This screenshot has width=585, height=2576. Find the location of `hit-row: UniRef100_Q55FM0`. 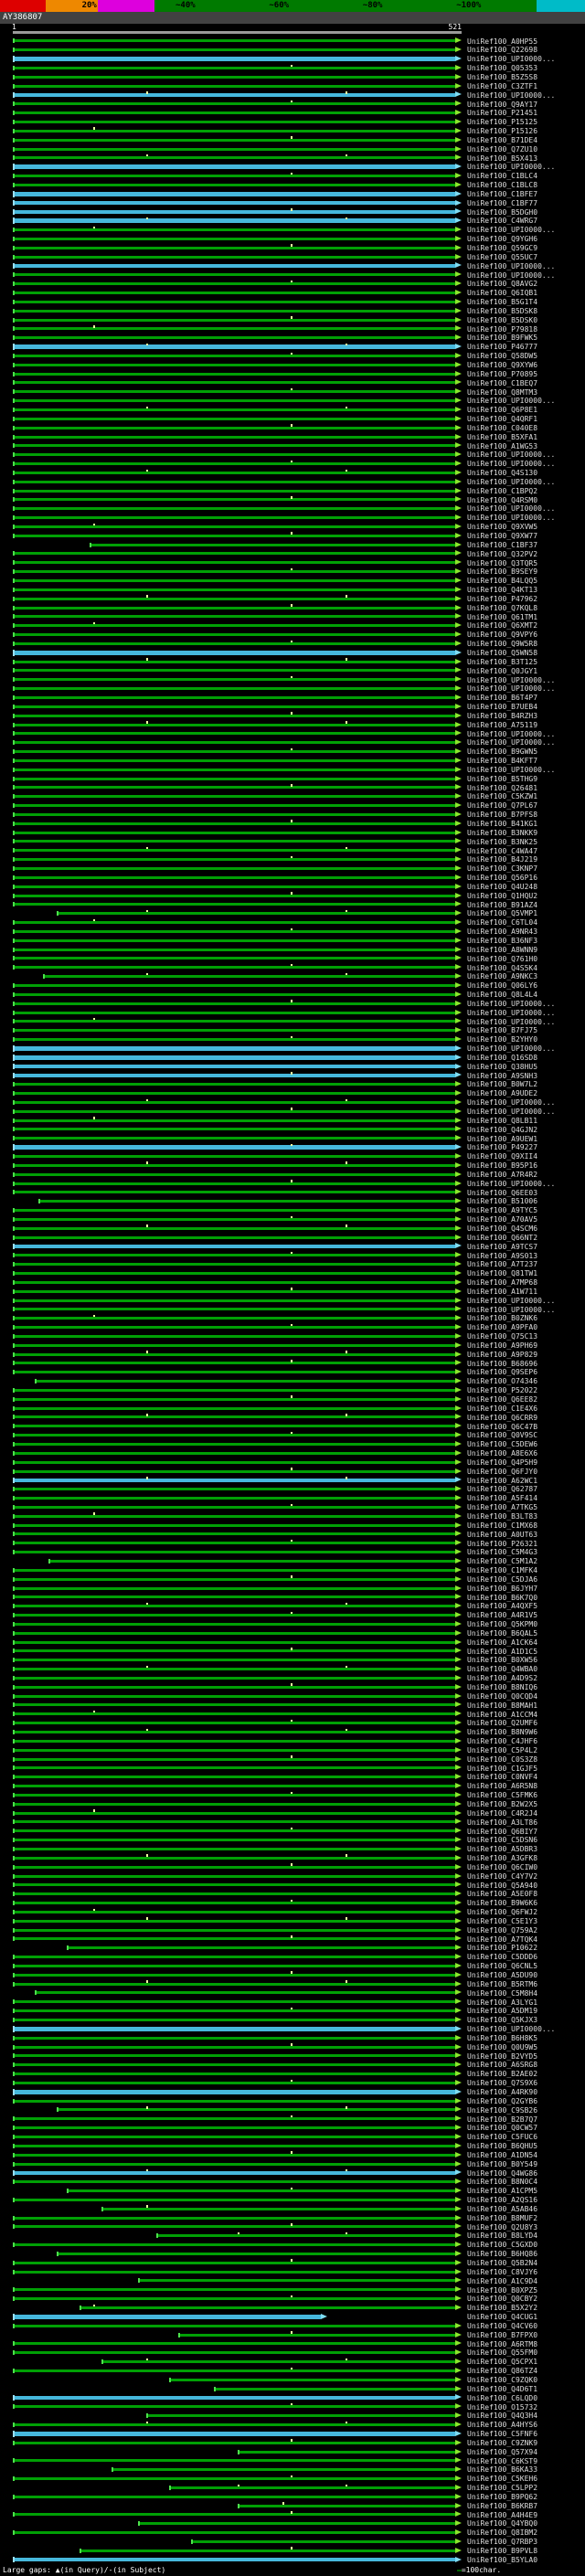

hit-row: UniRef100_Q55FM0 is located at coordinates (293, 2353).